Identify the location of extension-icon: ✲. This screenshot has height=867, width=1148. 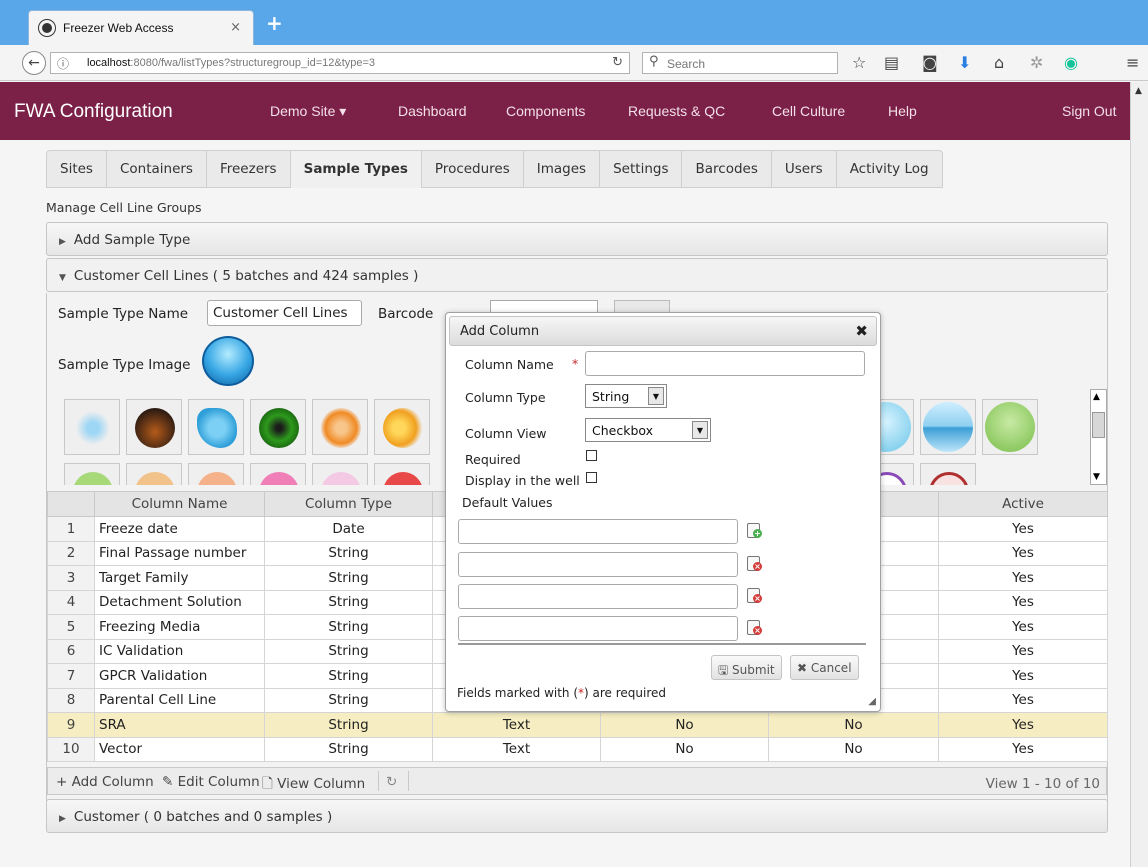
(1036, 63).